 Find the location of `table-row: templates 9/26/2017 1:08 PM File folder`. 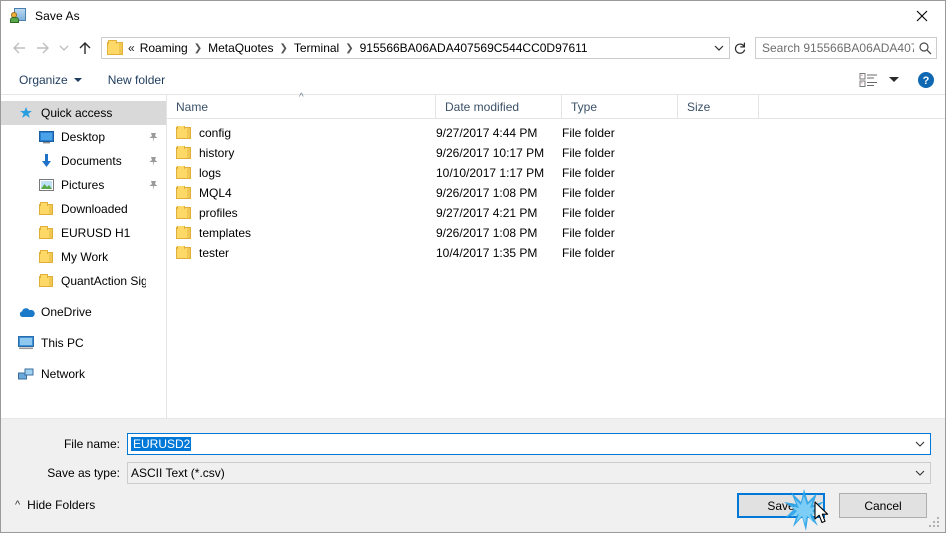

table-row: templates 9/26/2017 1:08 PM File folder is located at coordinates (556, 233).